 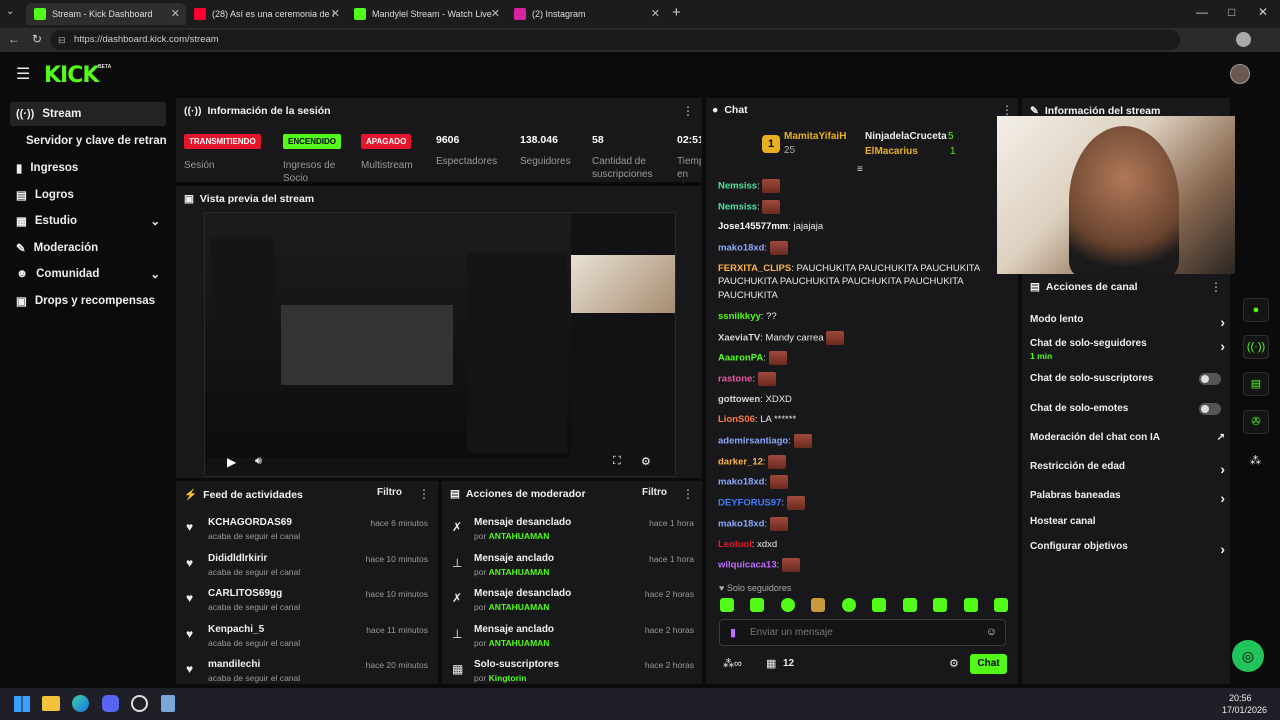 I want to click on rail-wrench-icon: ✇, so click(x=1256, y=422).